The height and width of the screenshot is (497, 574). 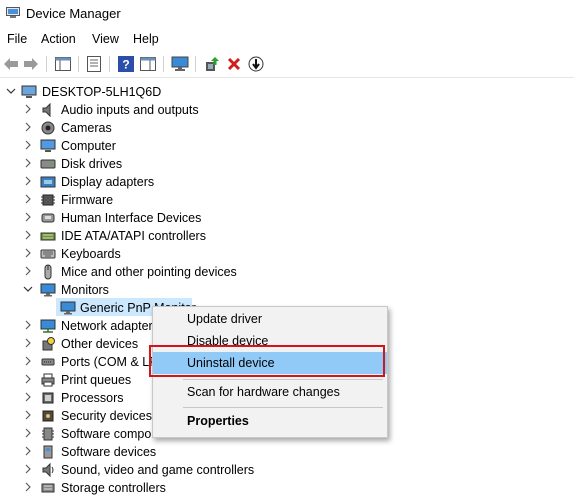 What do you see at coordinates (48, 110) in the screenshot?
I see `speaker-icon` at bounding box center [48, 110].